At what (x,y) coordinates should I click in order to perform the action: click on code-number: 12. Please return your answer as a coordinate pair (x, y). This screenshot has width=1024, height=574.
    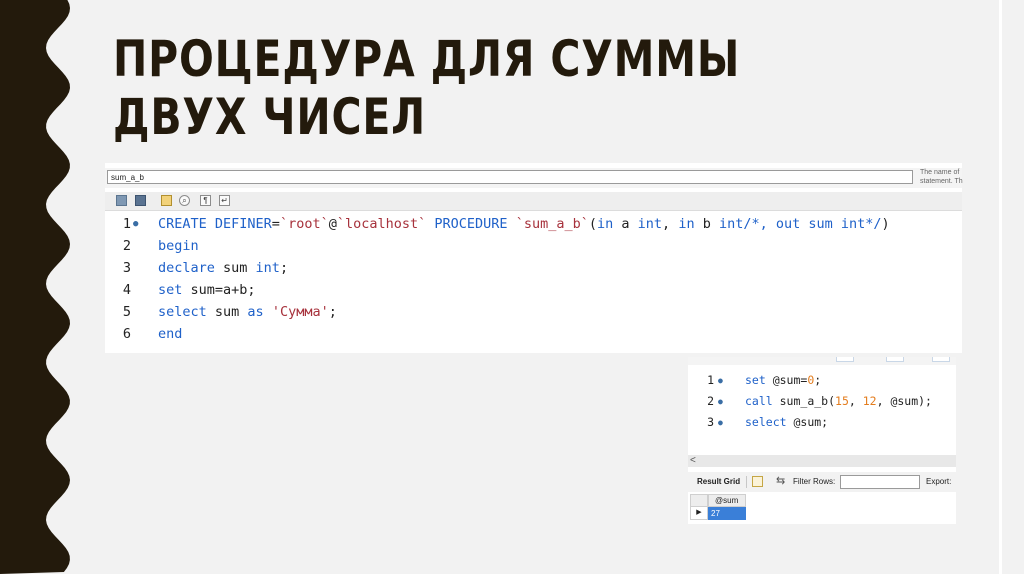
    Looking at the image, I should click on (869, 401).